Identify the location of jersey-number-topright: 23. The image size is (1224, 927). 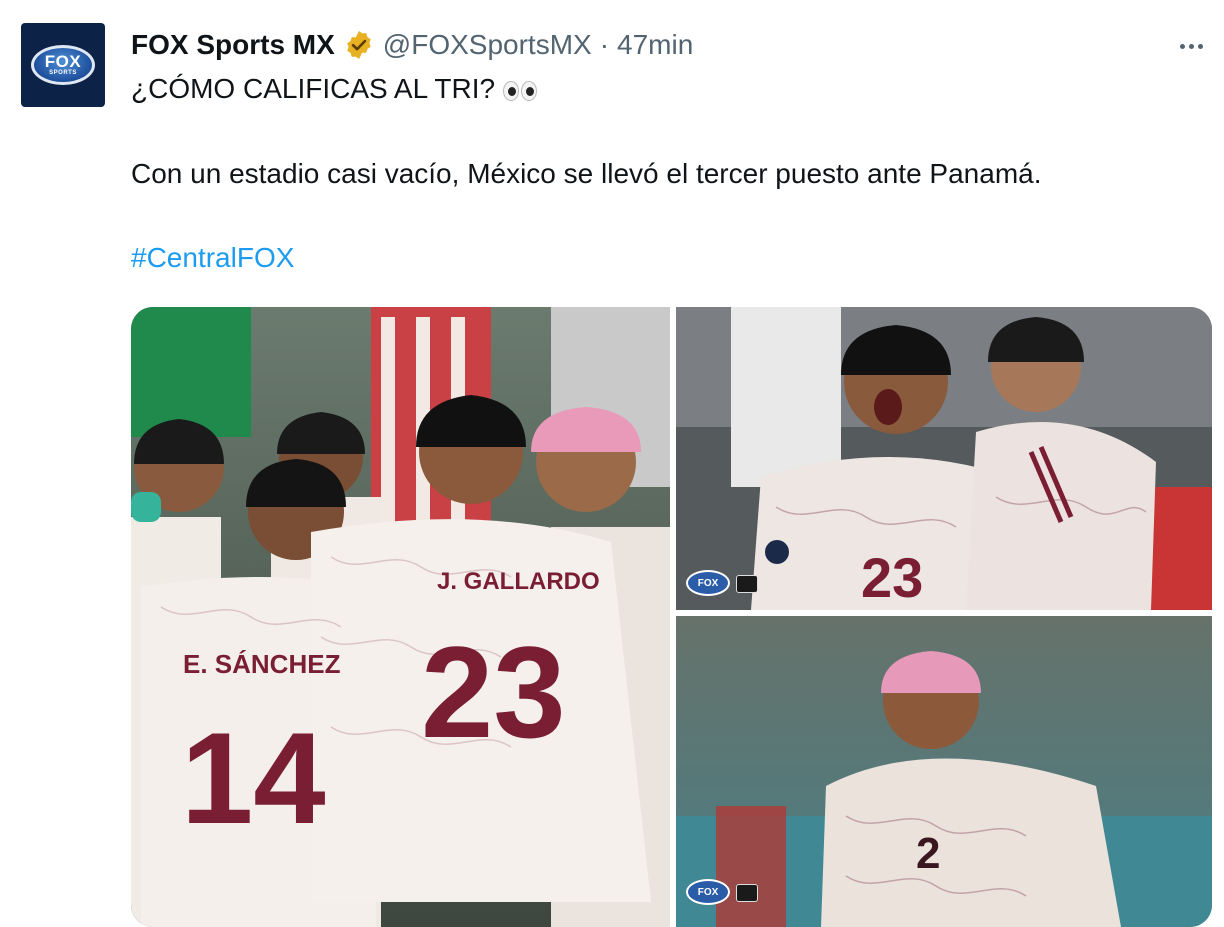
(892, 577).